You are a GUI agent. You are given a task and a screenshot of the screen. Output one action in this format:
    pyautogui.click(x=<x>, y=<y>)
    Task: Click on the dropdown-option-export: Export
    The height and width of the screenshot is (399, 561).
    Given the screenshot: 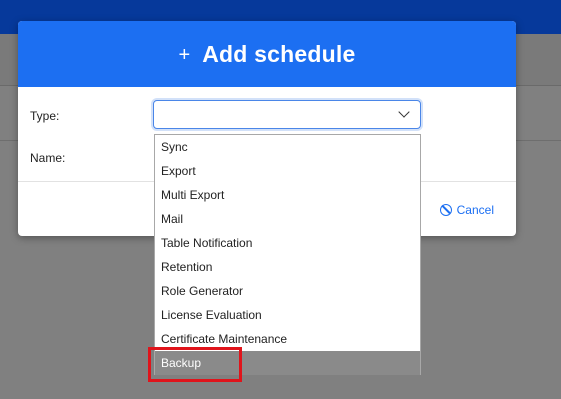 What is the action you would take?
    pyautogui.click(x=287, y=171)
    